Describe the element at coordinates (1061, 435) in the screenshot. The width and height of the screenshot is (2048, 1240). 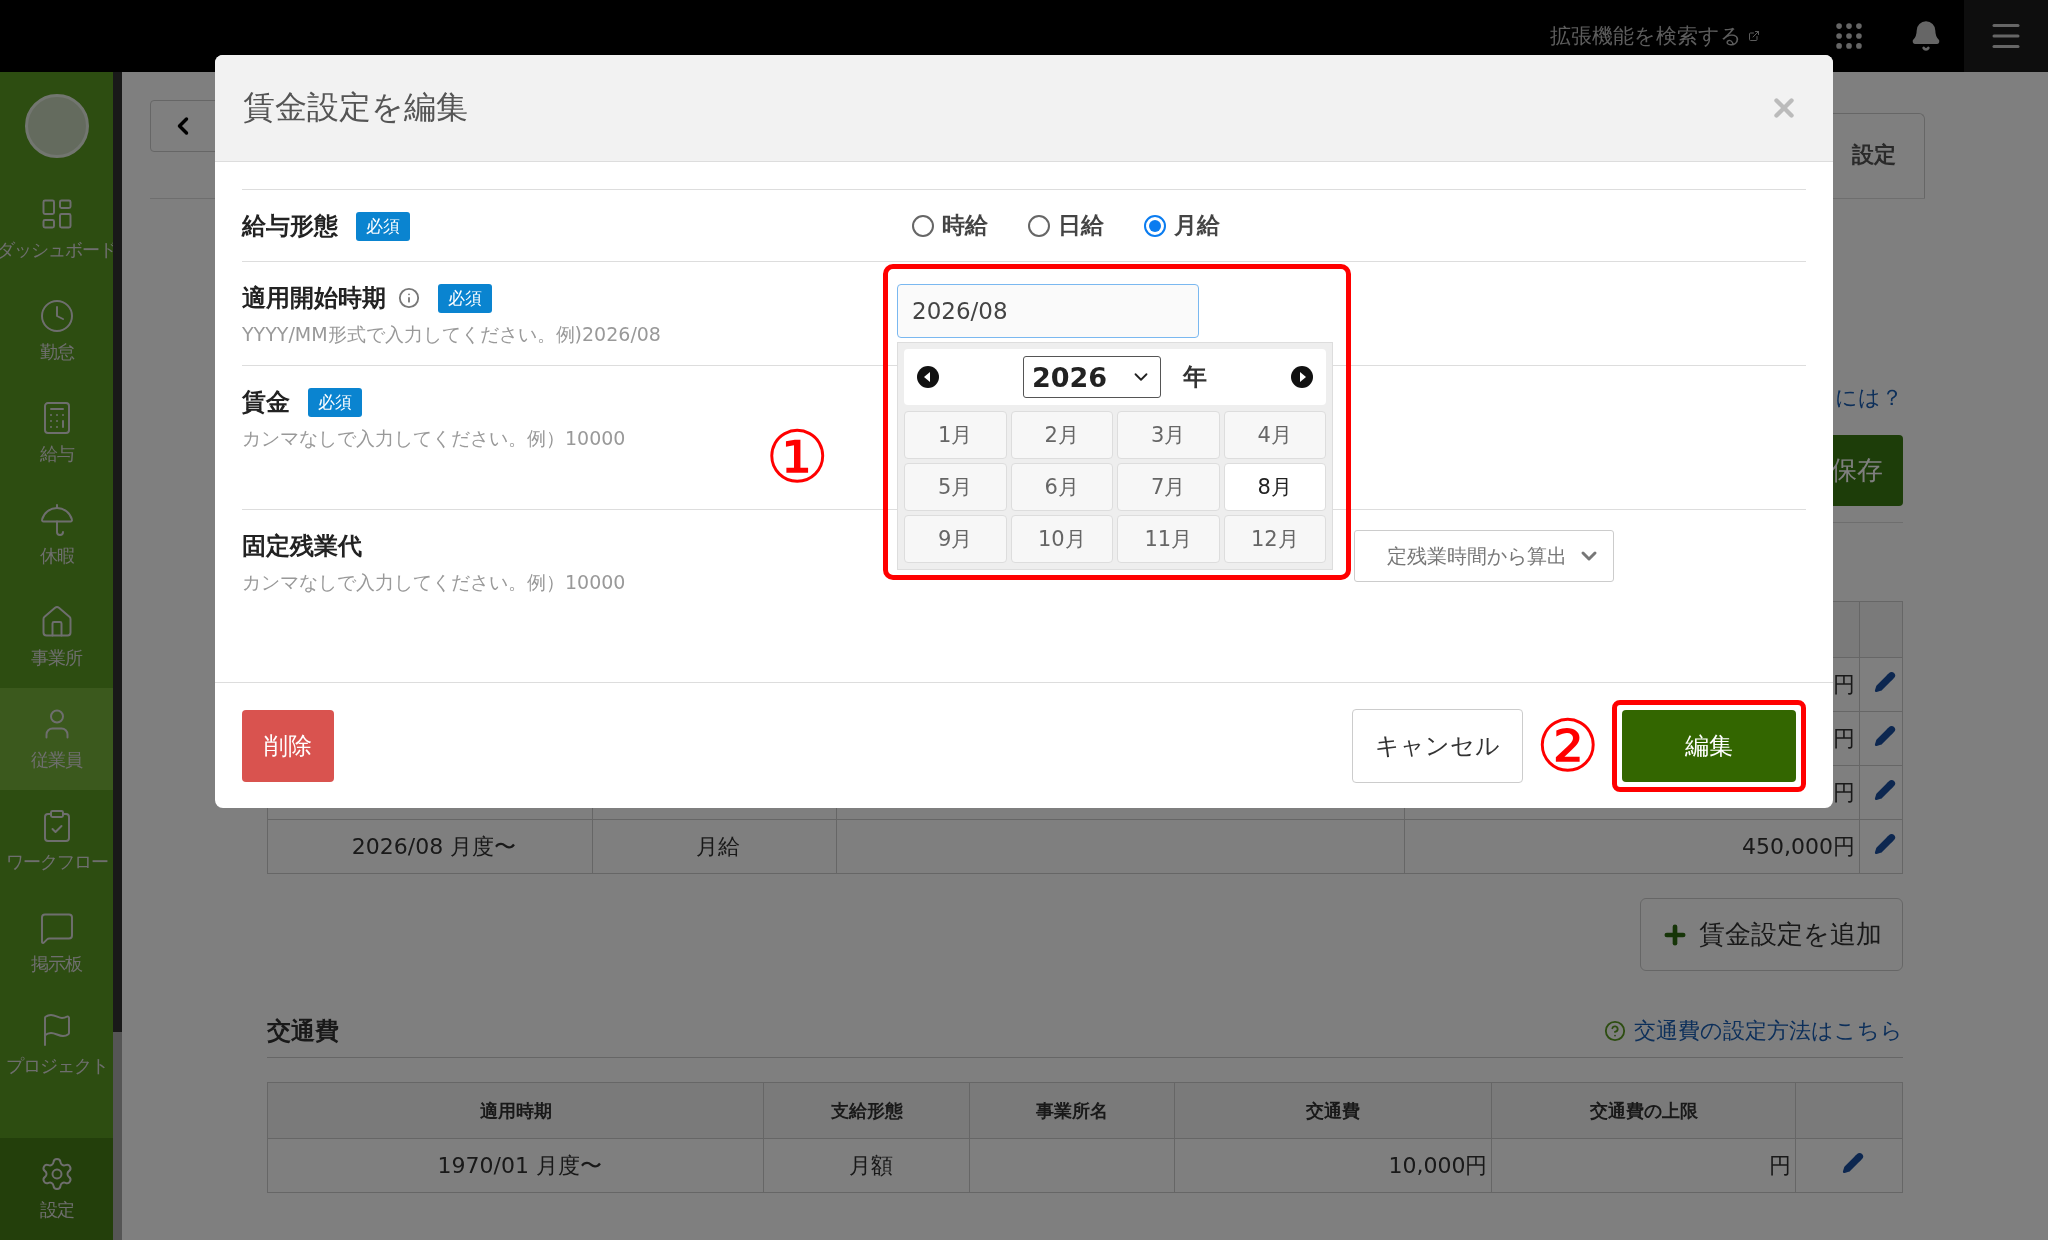
I see `month-button: 2月` at that location.